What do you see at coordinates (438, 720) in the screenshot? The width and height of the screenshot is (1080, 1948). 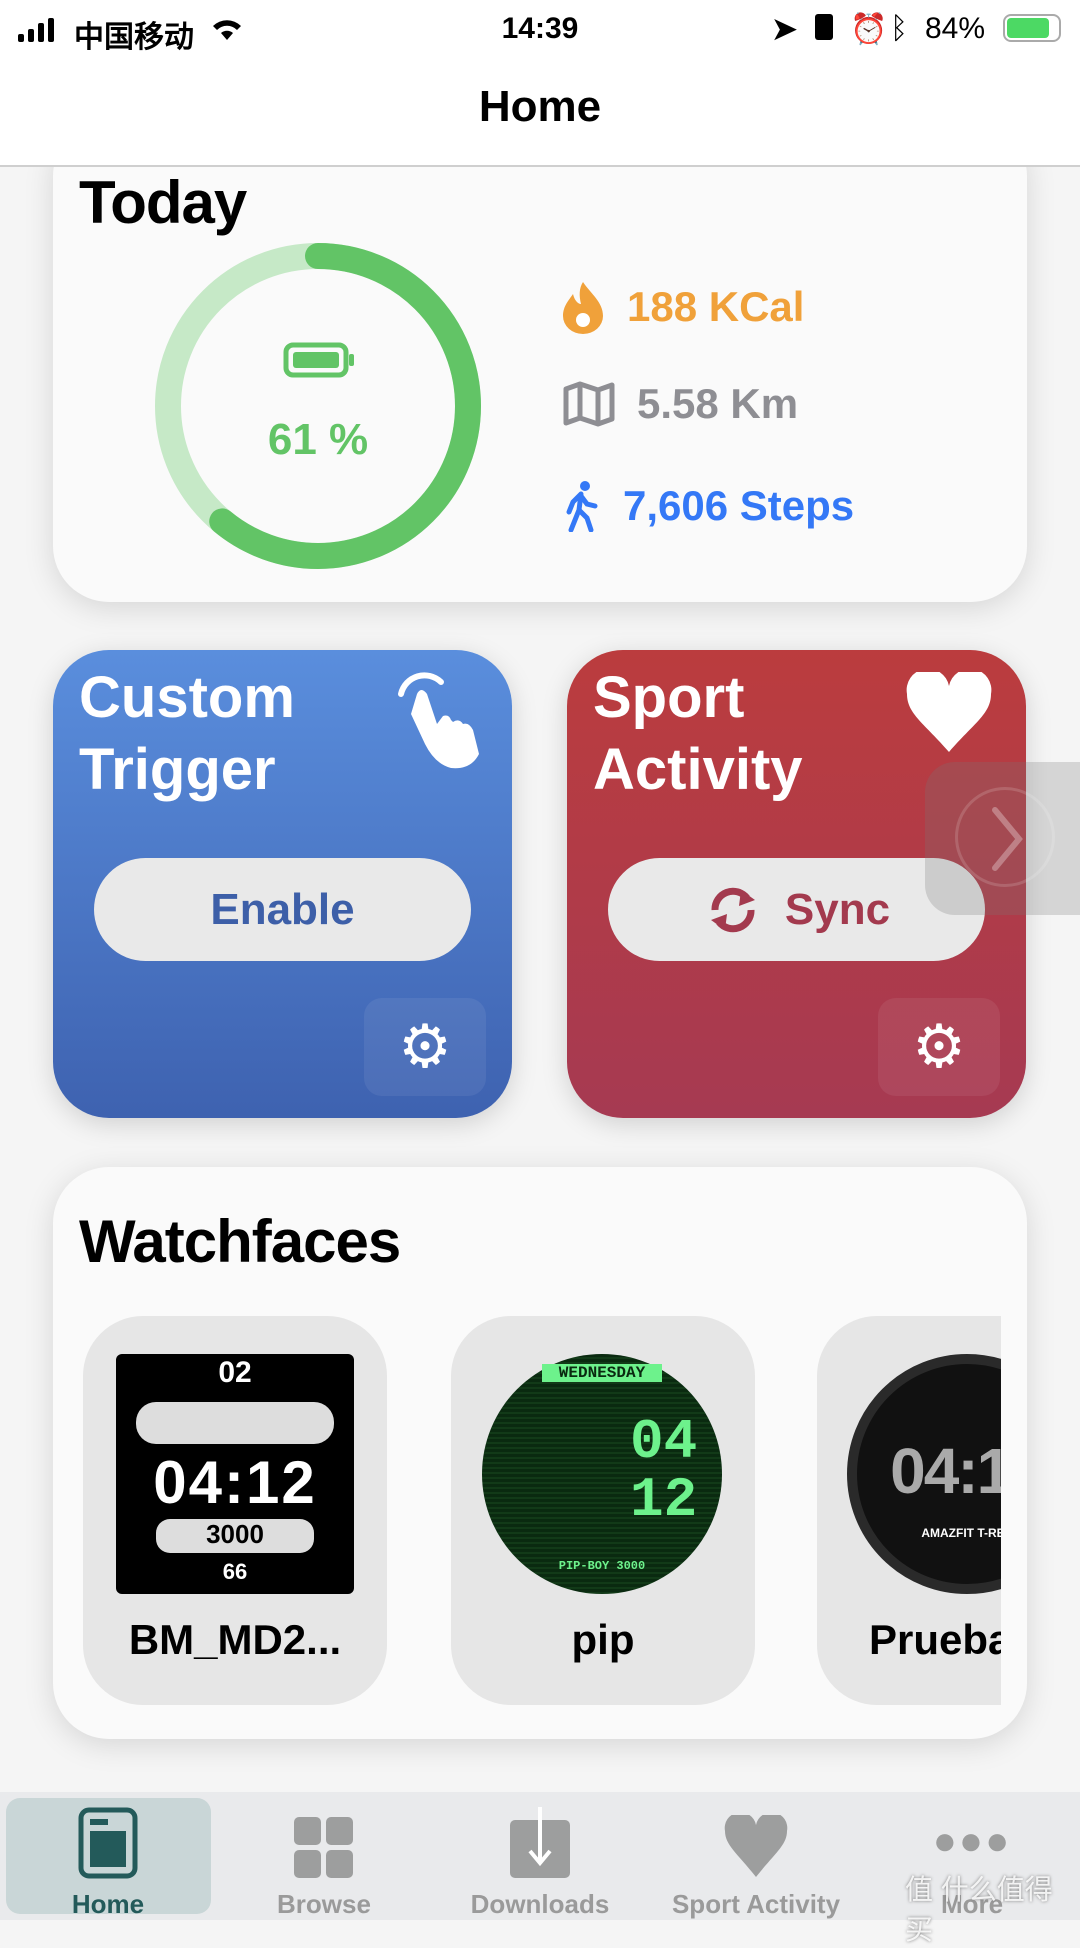 I see `tap-hand-icon` at bounding box center [438, 720].